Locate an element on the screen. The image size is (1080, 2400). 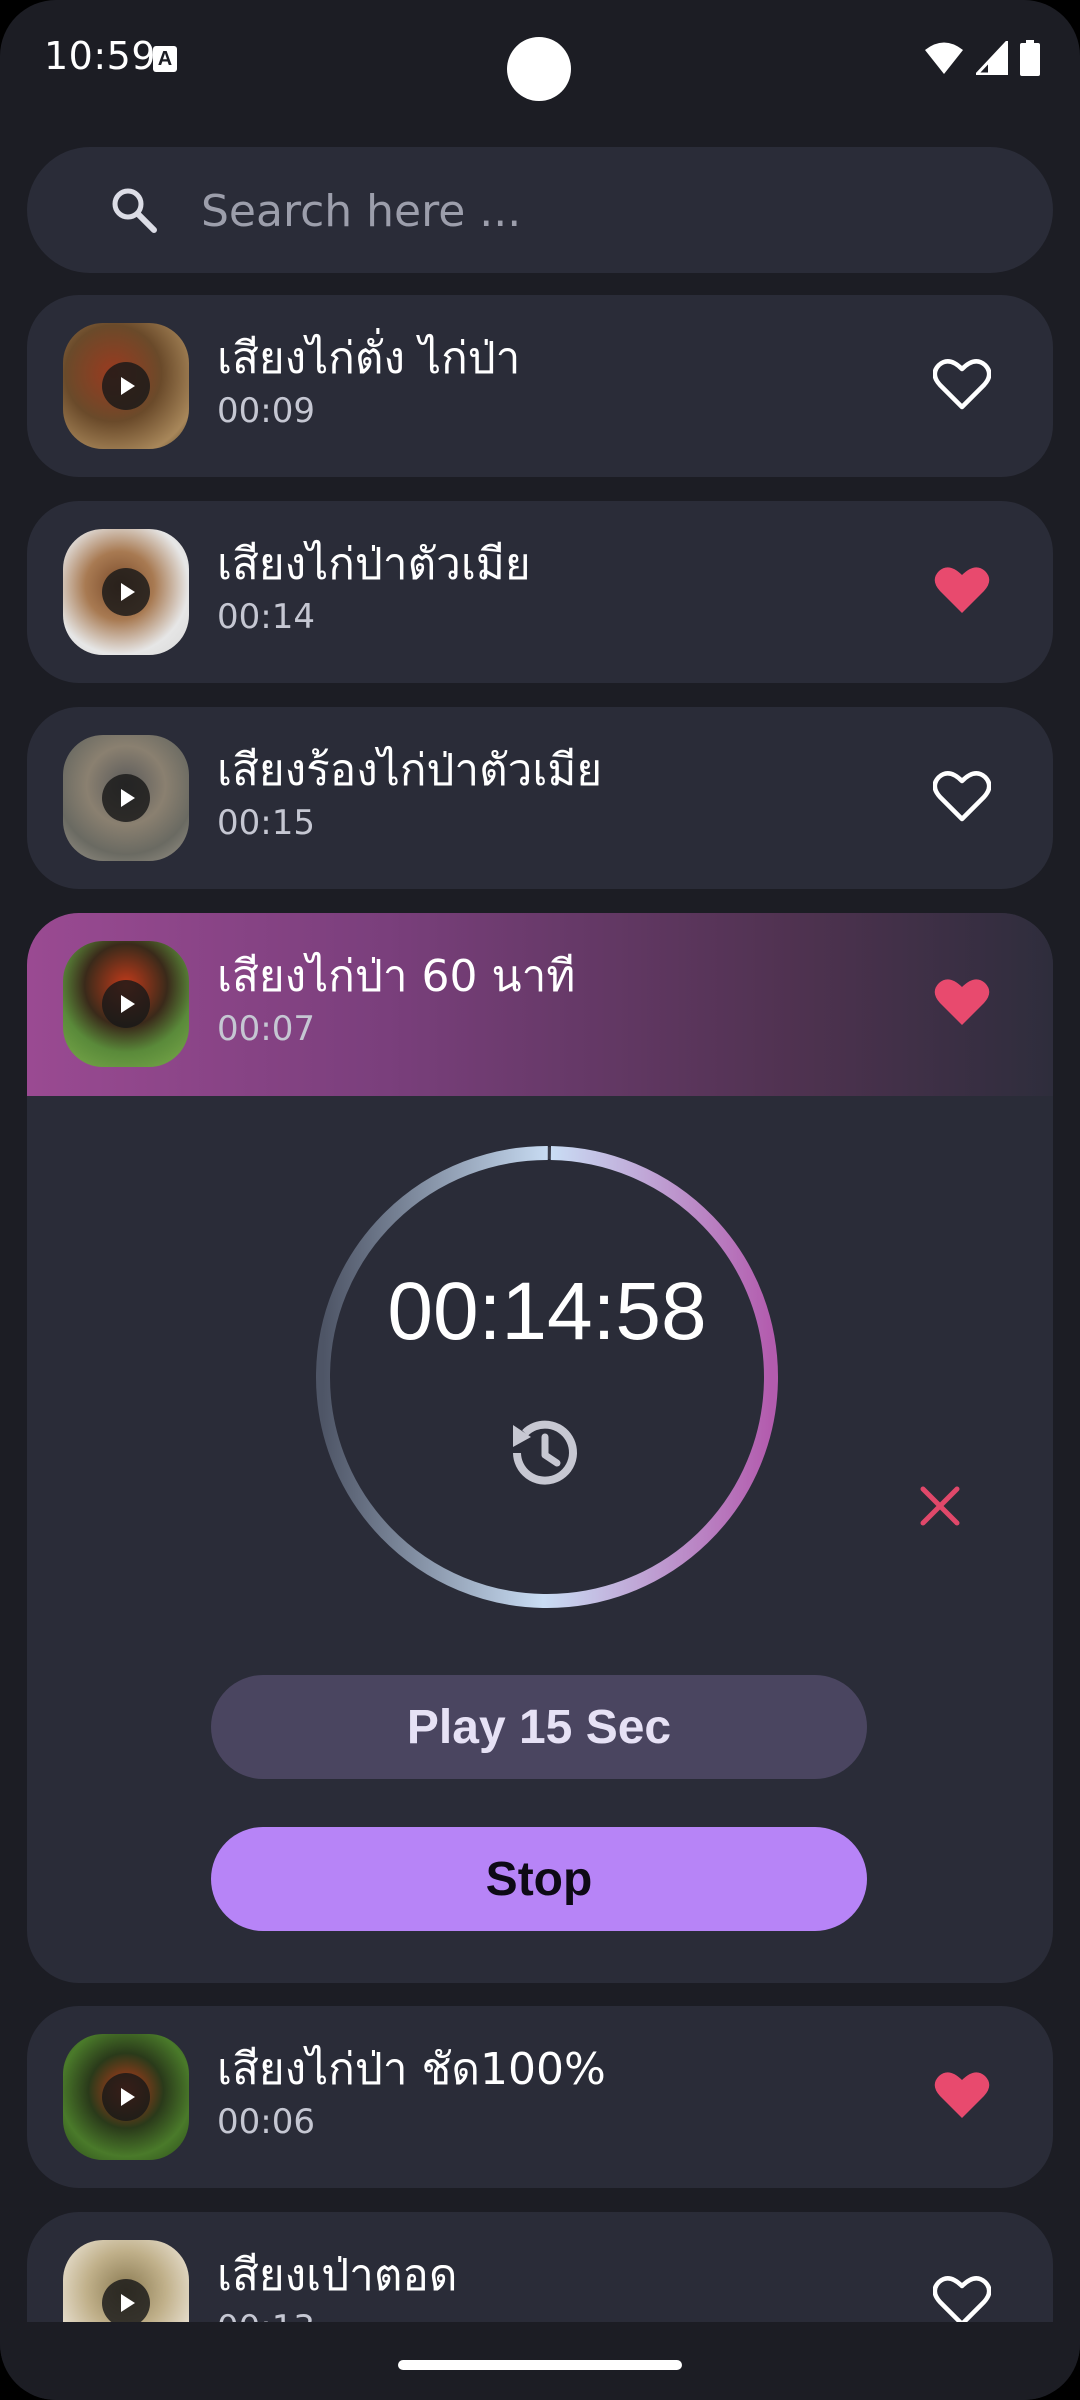
timer-display: 00:14:58 is located at coordinates (547, 1311).